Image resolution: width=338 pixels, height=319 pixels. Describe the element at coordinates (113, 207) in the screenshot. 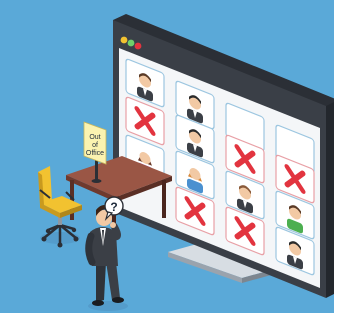

I see `question-mark-icon: ?` at that location.